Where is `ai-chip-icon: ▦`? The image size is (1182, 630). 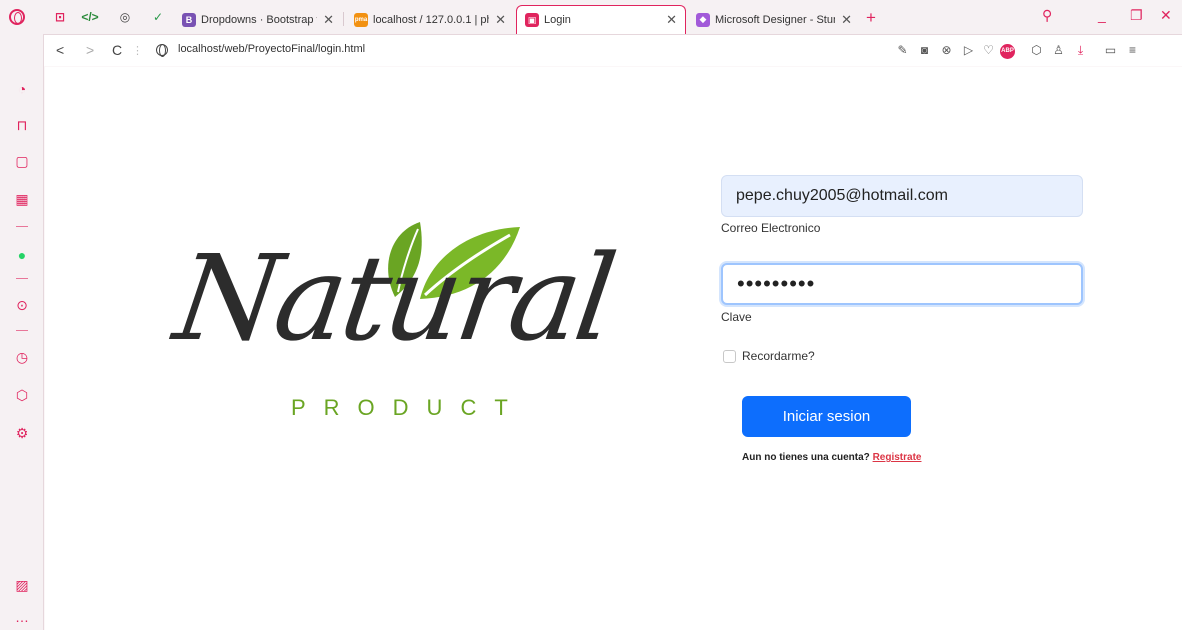 ai-chip-icon: ▦ is located at coordinates (22, 199).